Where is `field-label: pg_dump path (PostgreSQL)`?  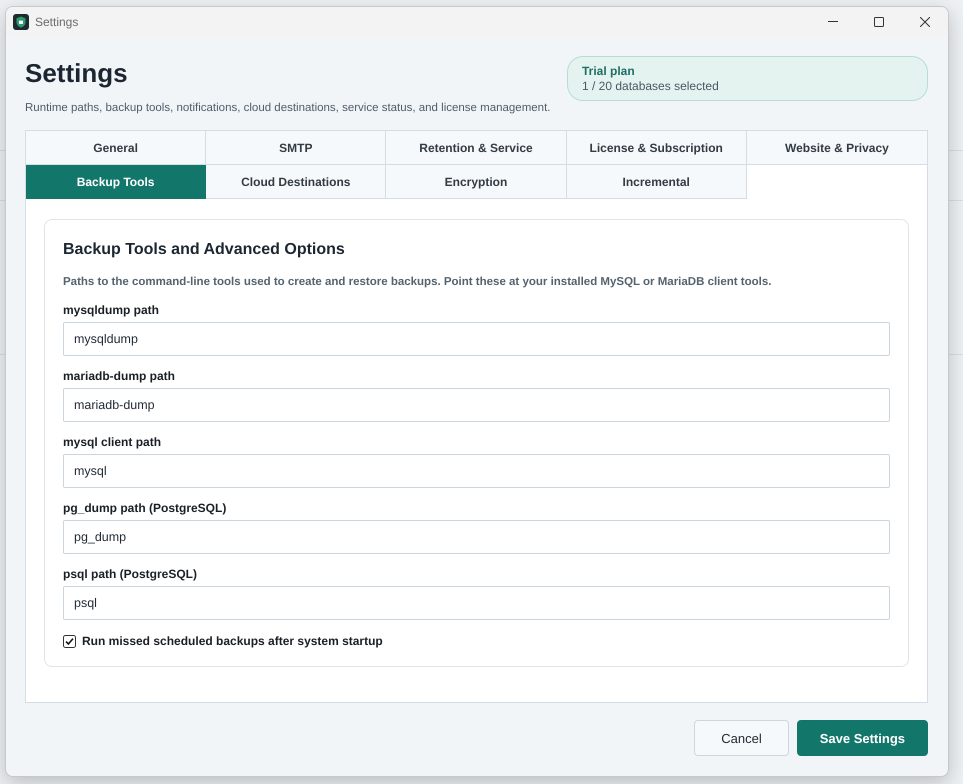 field-label: pg_dump path (PostgreSQL) is located at coordinates (144, 508).